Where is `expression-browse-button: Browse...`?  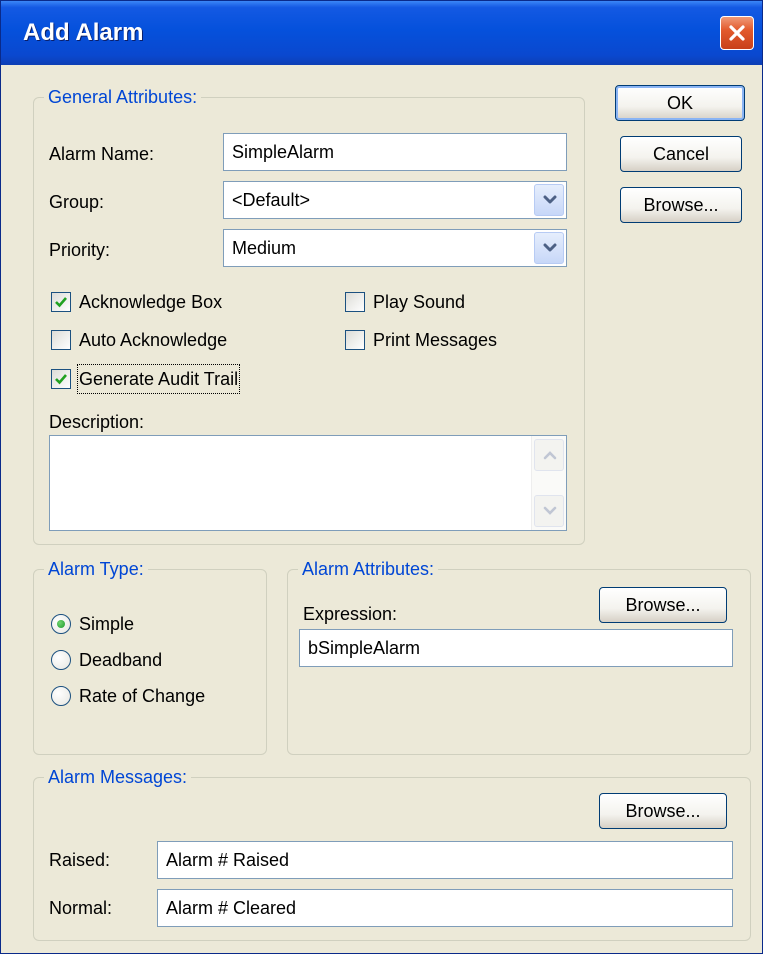
expression-browse-button: Browse... is located at coordinates (663, 605).